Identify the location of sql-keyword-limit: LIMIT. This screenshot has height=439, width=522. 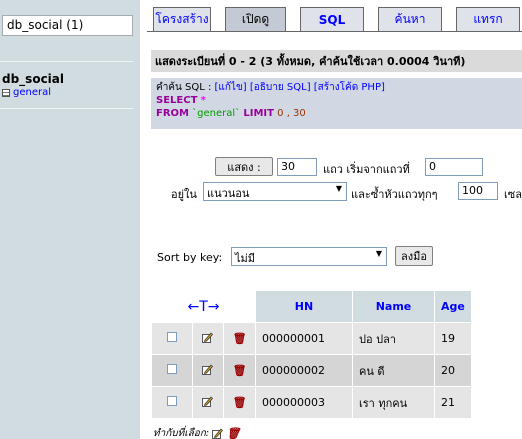
(258, 113).